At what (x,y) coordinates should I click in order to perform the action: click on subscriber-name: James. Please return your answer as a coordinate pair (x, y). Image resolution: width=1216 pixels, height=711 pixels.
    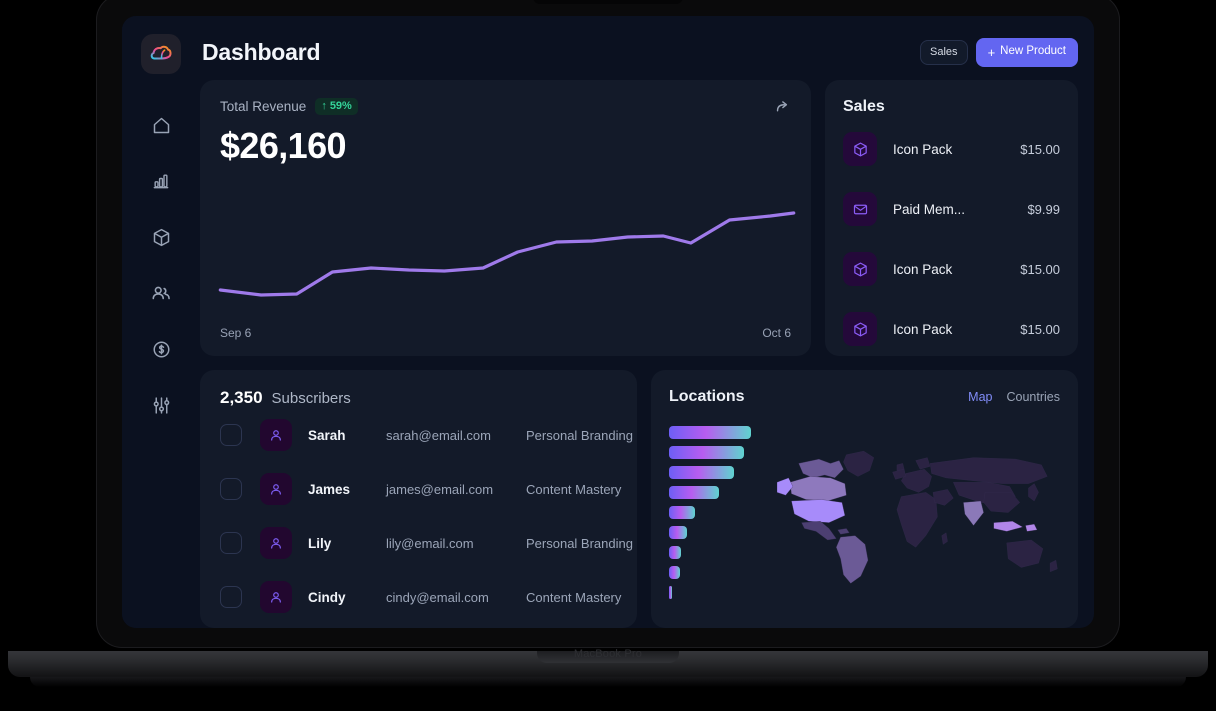
    Looking at the image, I should click on (329, 489).